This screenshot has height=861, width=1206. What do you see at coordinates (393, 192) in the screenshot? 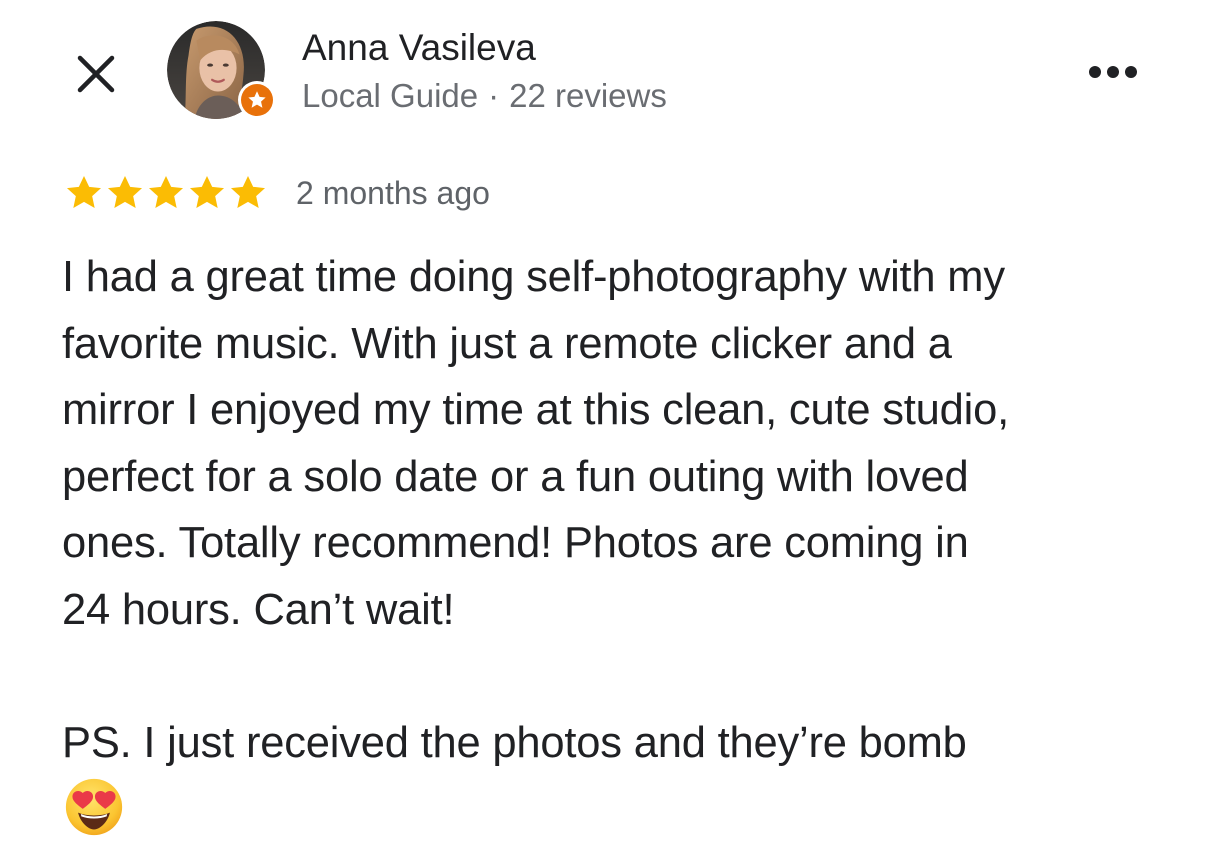
I see `review-date: 2 months ago` at bounding box center [393, 192].